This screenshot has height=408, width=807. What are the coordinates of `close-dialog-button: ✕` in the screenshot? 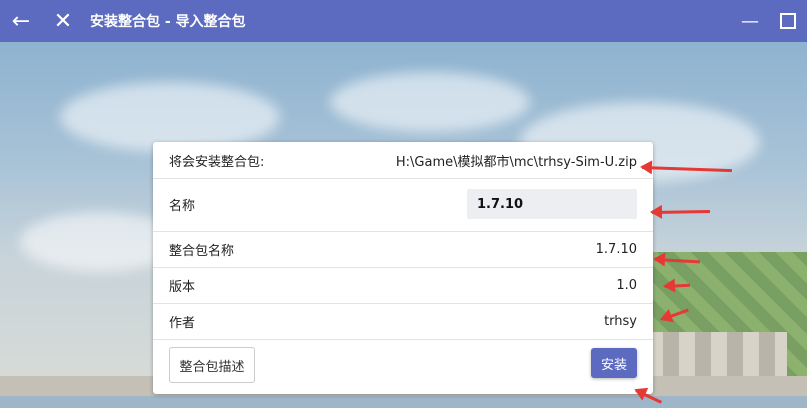 It's located at (63, 21).